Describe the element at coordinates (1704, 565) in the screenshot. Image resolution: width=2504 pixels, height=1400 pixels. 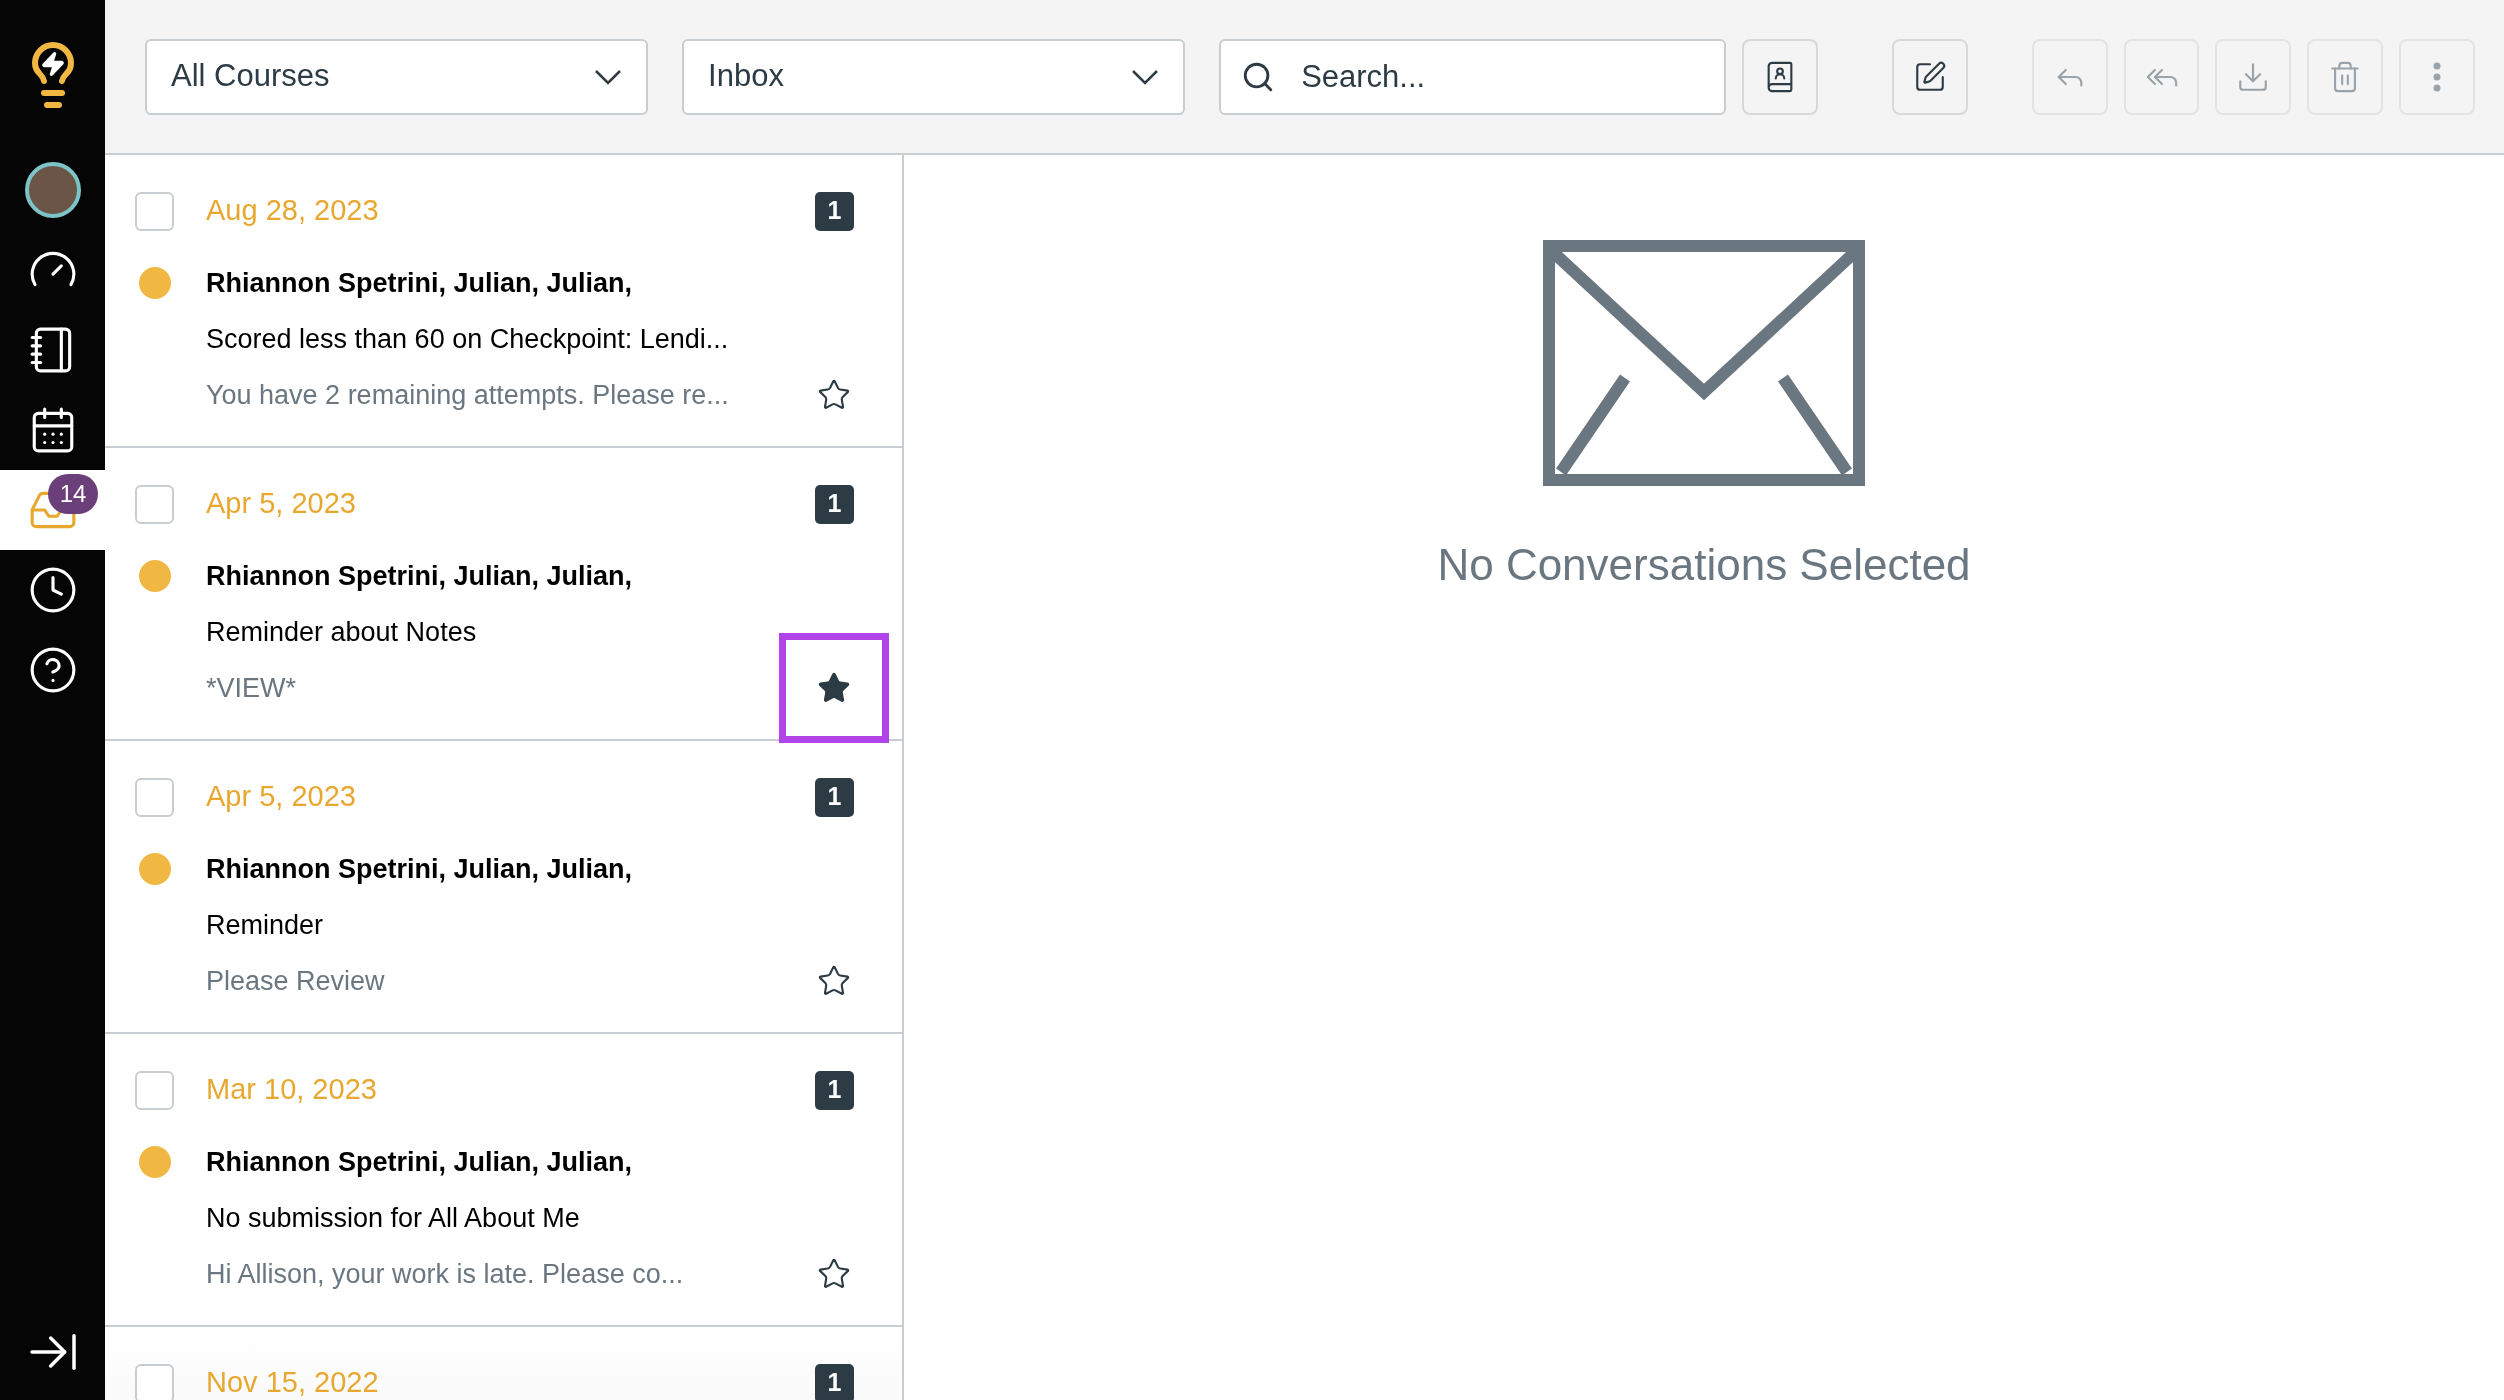
I see `empty-state-message: No Conversations Selected` at that location.